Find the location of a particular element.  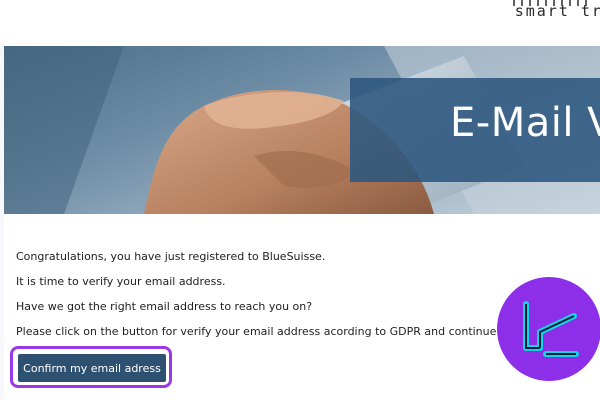

hero-title-banner: E-Mail Ve is located at coordinates (475, 130).